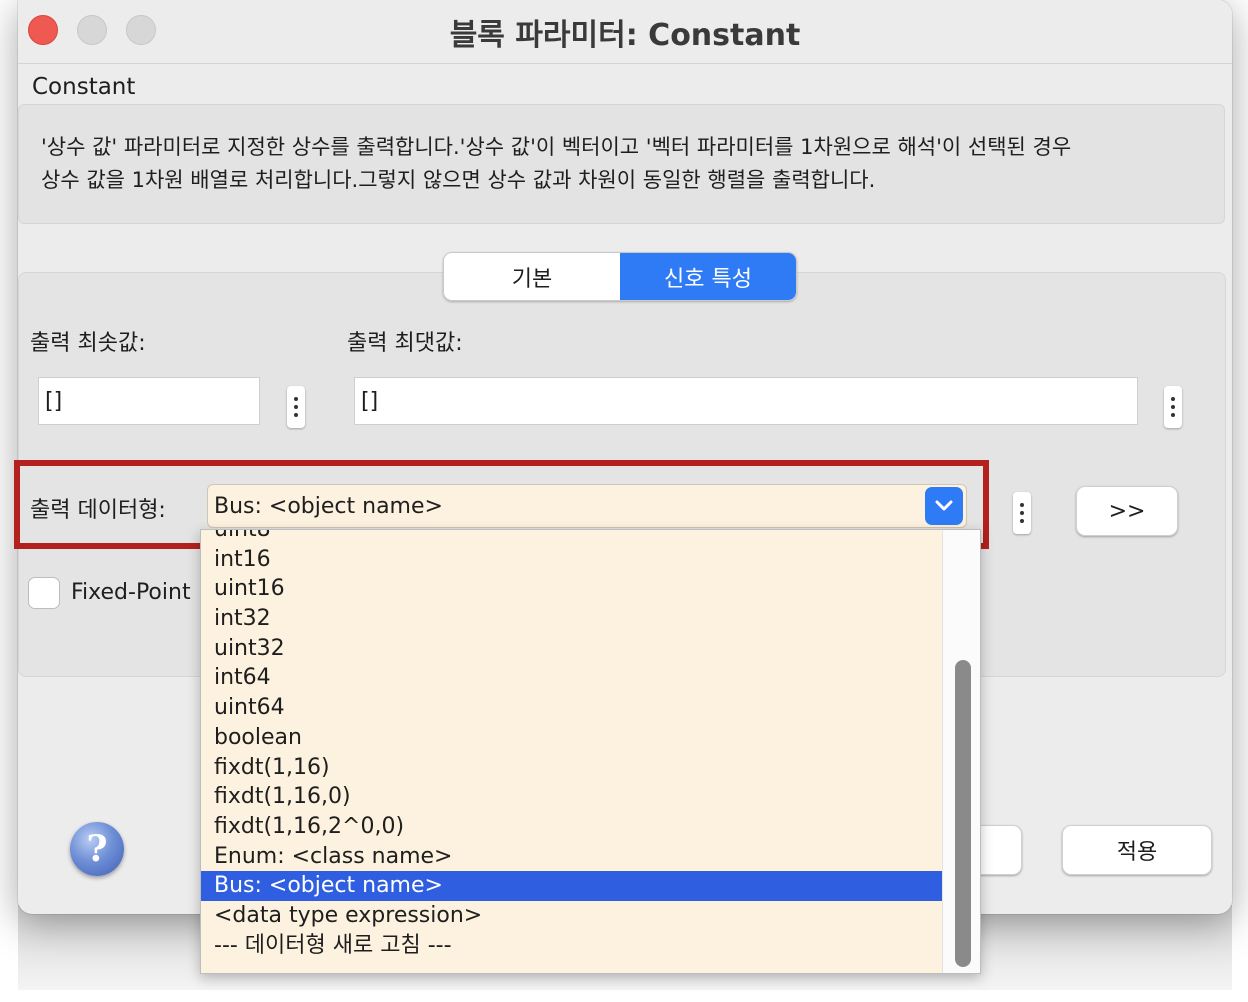 Image resolution: width=1248 pixels, height=1002 pixels. What do you see at coordinates (572, 886) in the screenshot?
I see `dropdown-option-selected: Bus: <object name>` at bounding box center [572, 886].